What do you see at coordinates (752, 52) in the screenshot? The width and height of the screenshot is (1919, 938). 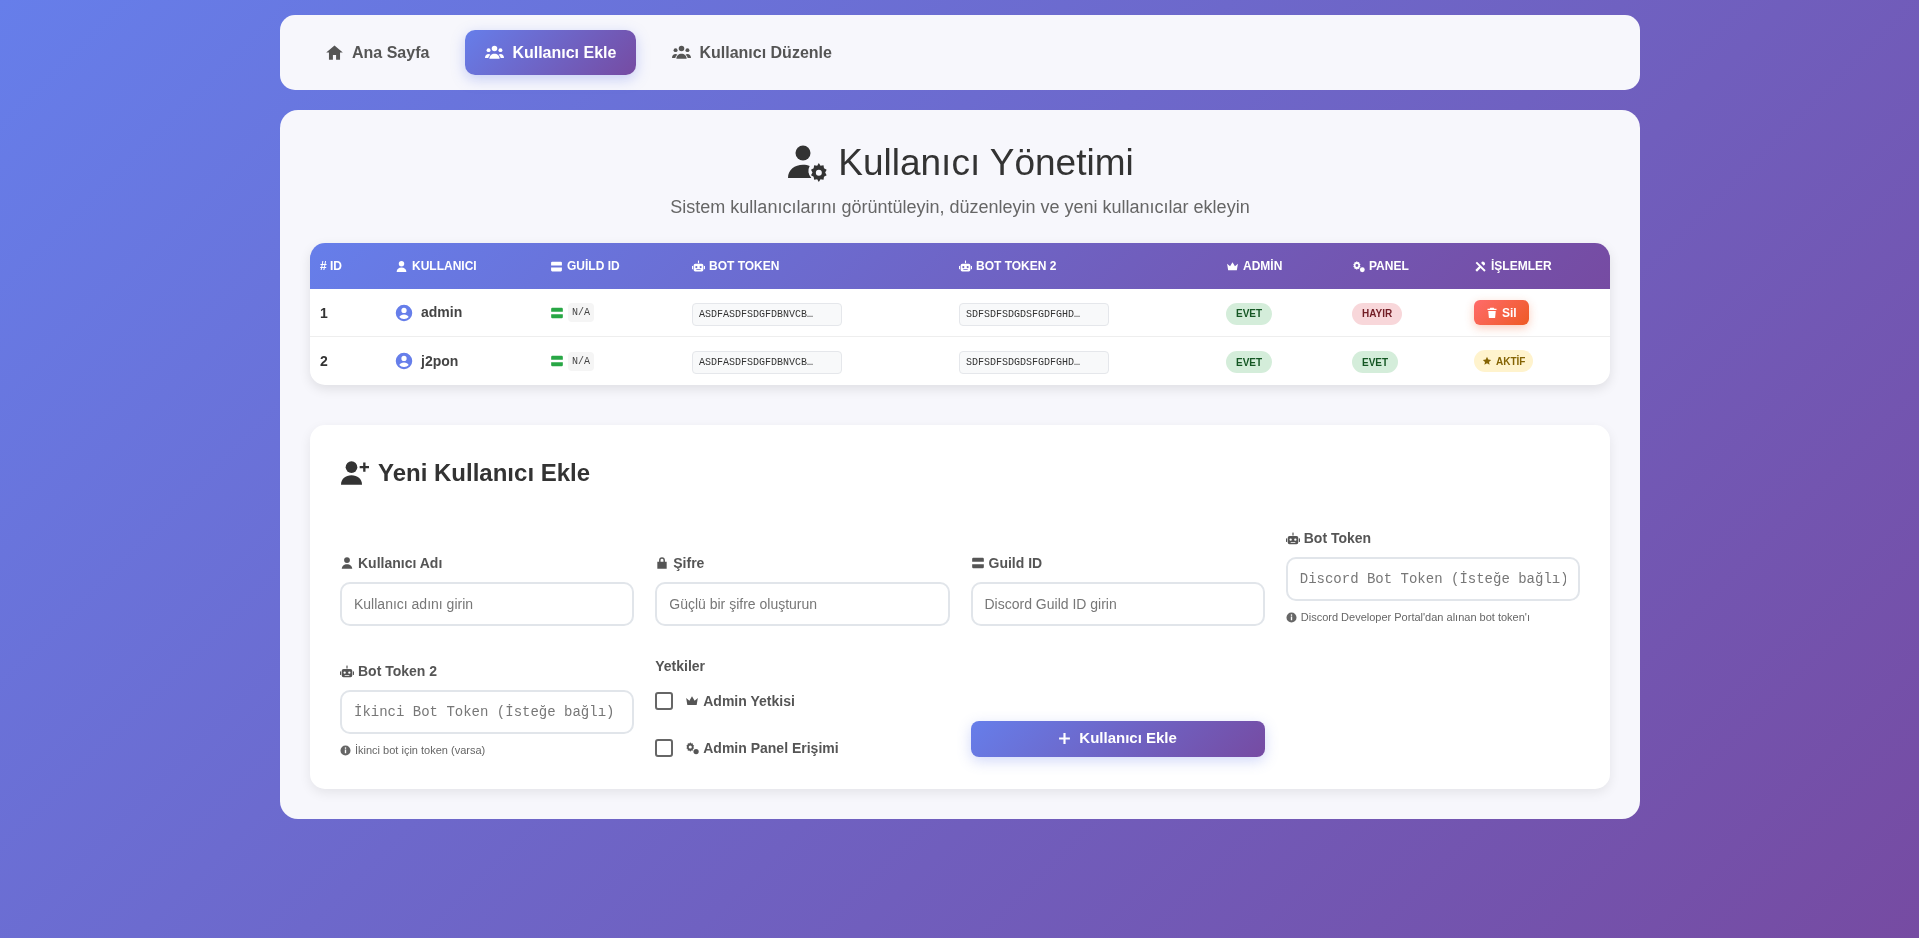 I see `nav-tab: Kullanıcı Düzenle` at bounding box center [752, 52].